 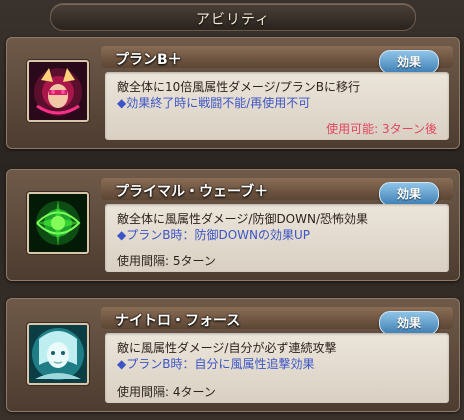 I want to click on use-interval: 使用間隔: 5ターン, so click(x=166, y=261).